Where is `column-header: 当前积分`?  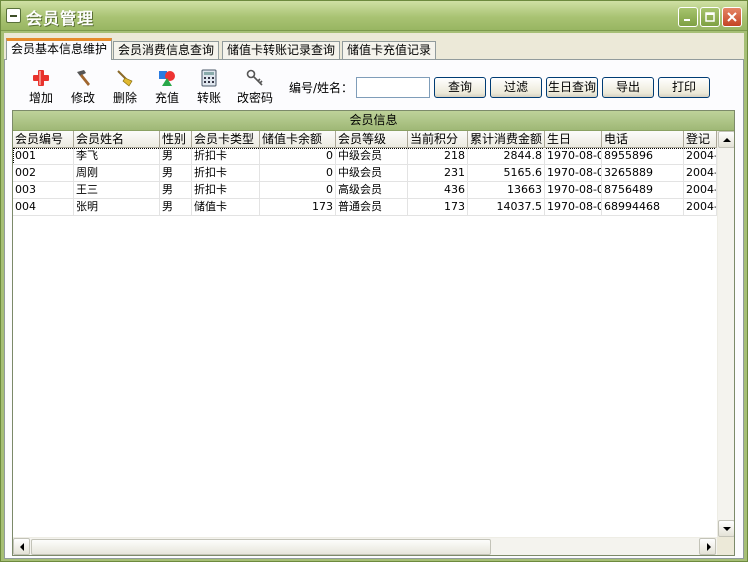 column-header: 当前积分 is located at coordinates (438, 139).